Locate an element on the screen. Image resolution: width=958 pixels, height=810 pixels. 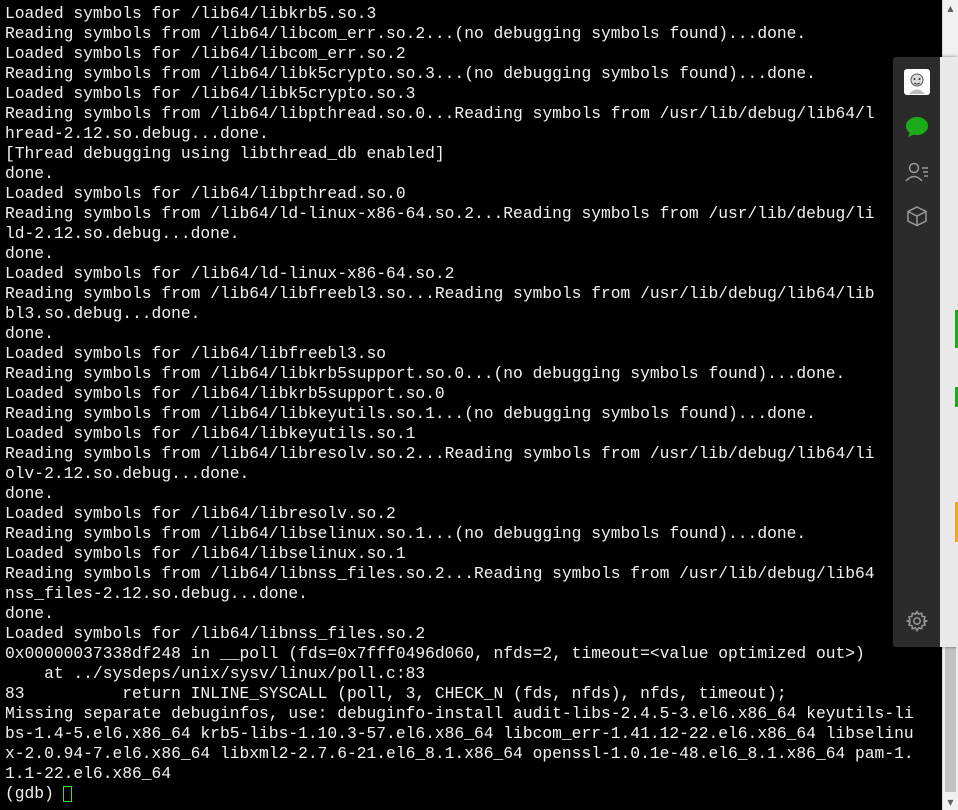
panel-edge-strip is located at coordinates (949, 352).